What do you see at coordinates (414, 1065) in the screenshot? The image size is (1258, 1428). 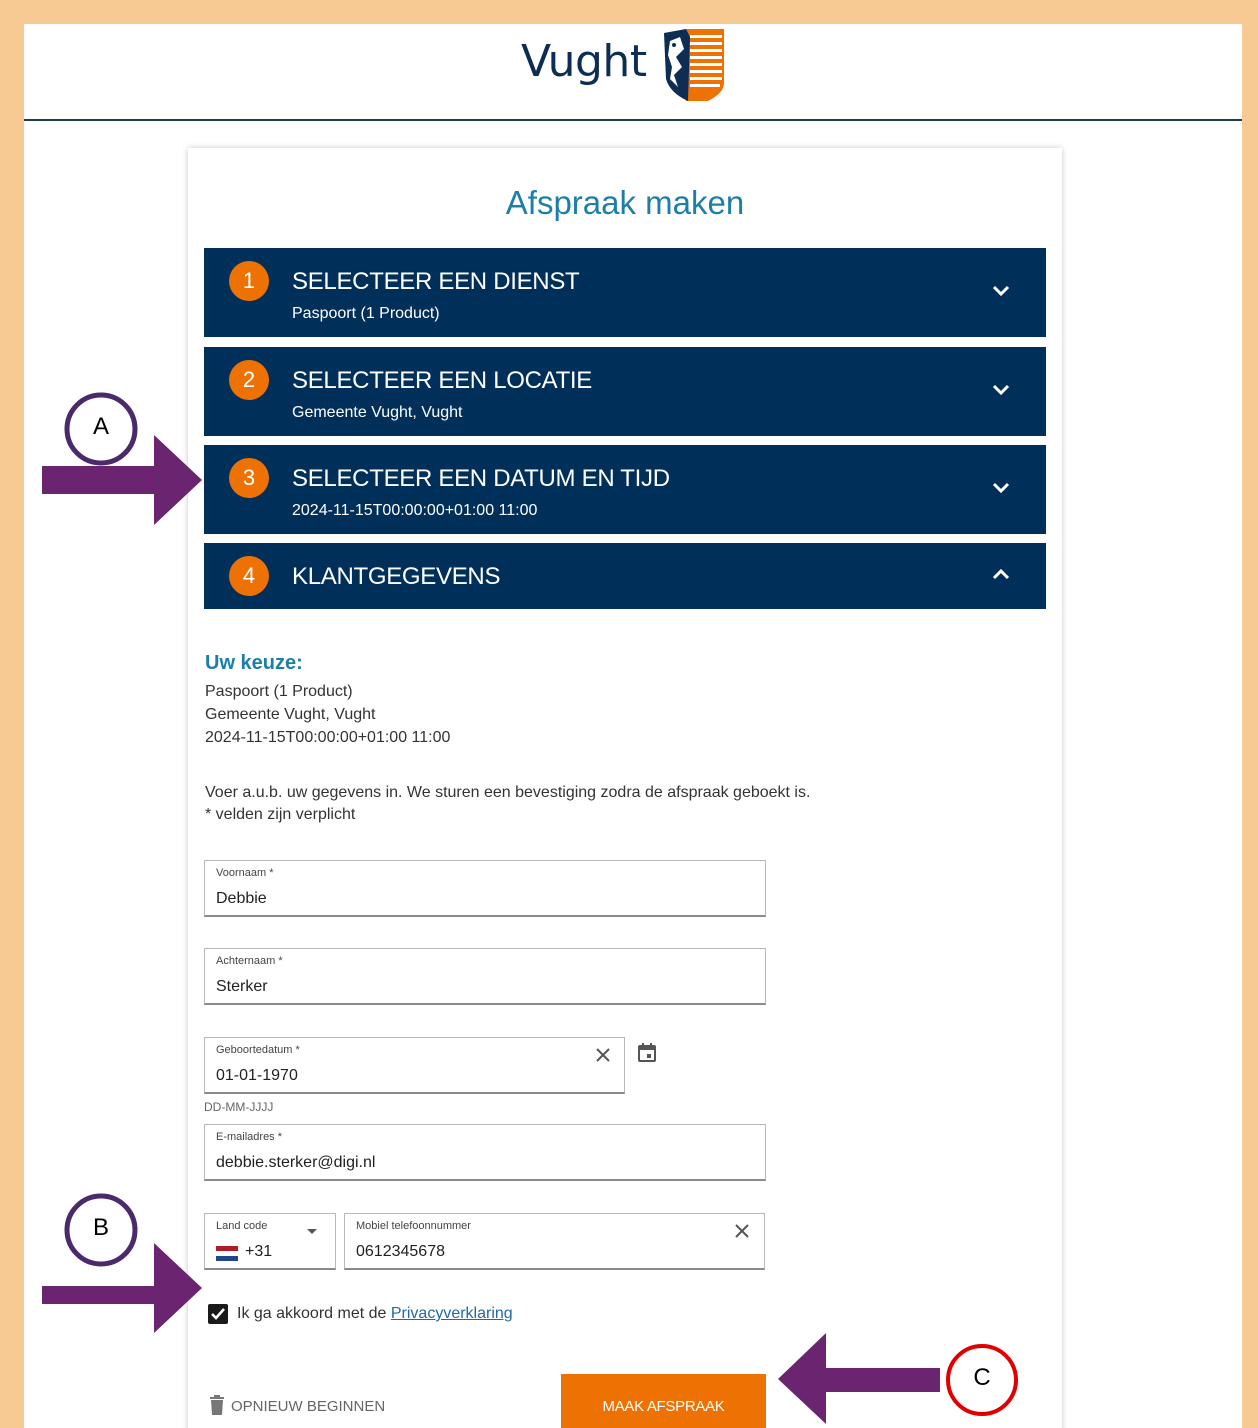 I see `birth-date-field: Geboortedatum * 01-01-1970` at bounding box center [414, 1065].